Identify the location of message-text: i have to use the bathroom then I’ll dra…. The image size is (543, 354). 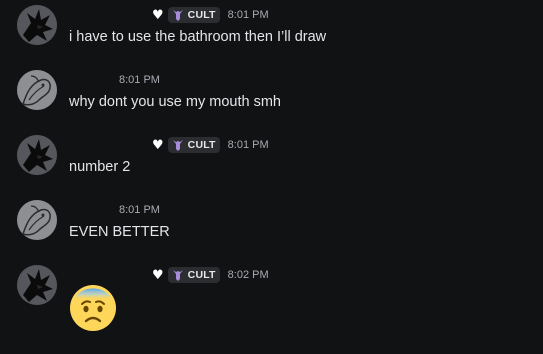
(198, 37).